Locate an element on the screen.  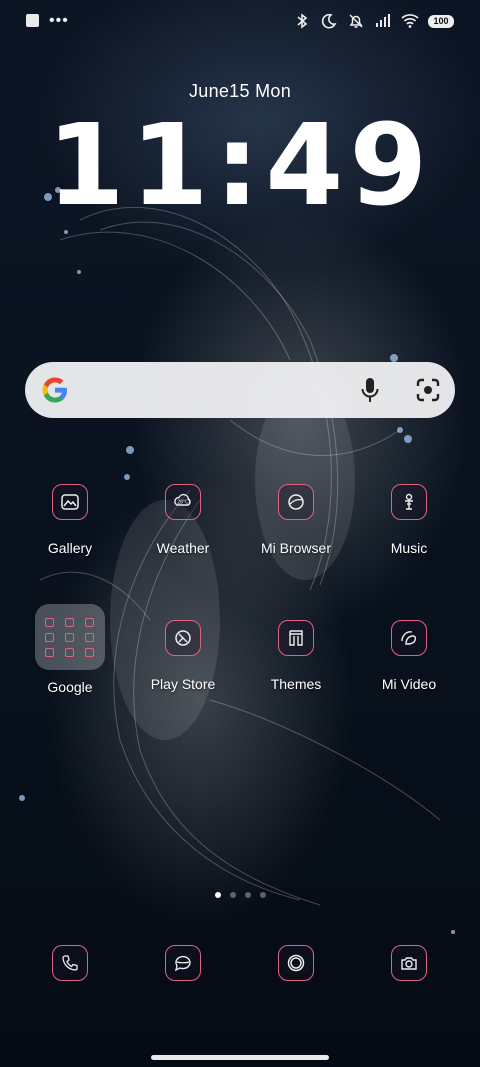
dock-camera is located at coordinates (409, 963).